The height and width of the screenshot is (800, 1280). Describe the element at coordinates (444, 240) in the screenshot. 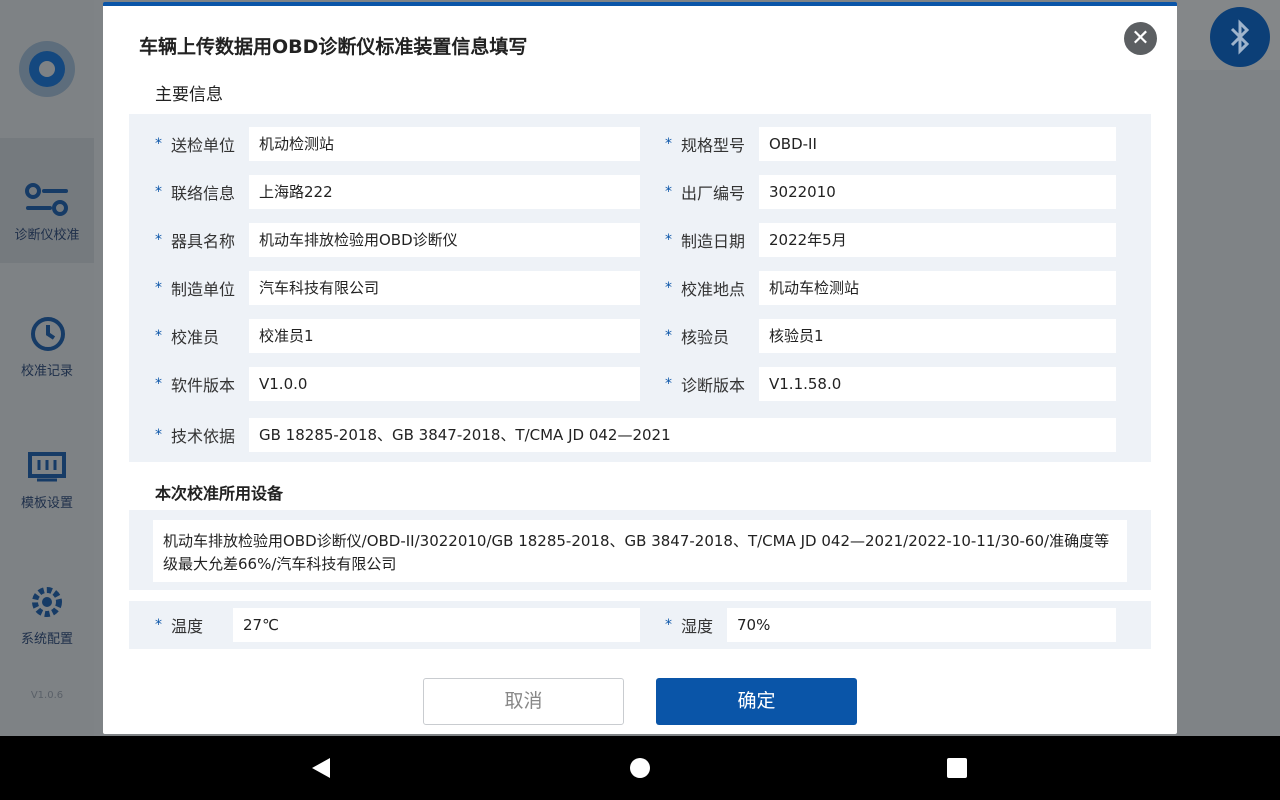

I see `device-name-field: 机动车排放检验用OBD诊断仪` at that location.